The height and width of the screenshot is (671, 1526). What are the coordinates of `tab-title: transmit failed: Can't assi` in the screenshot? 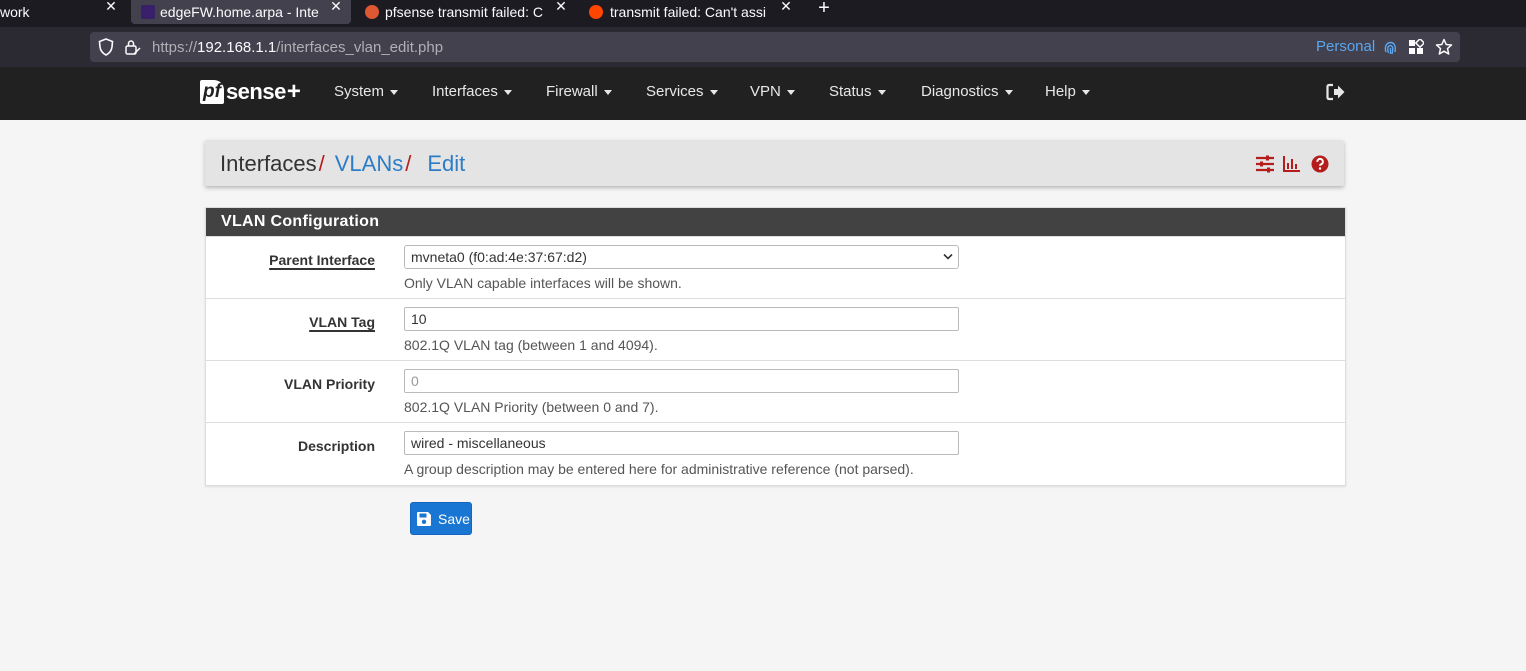 It's located at (688, 12).